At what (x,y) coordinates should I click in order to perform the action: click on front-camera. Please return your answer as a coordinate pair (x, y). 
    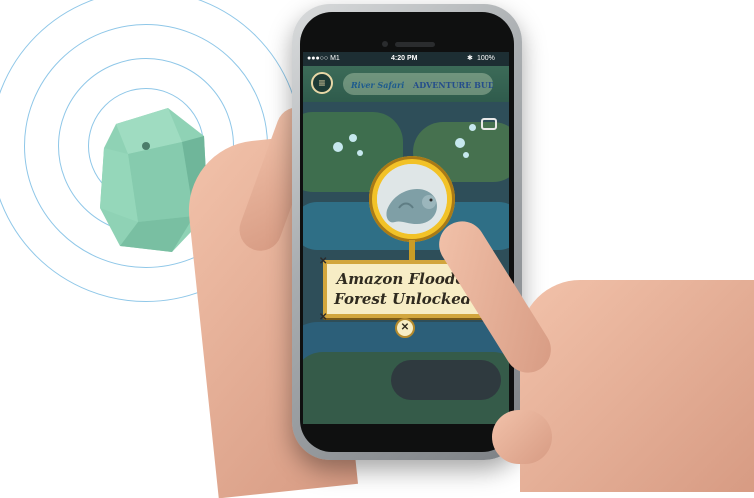
    Looking at the image, I should click on (385, 44).